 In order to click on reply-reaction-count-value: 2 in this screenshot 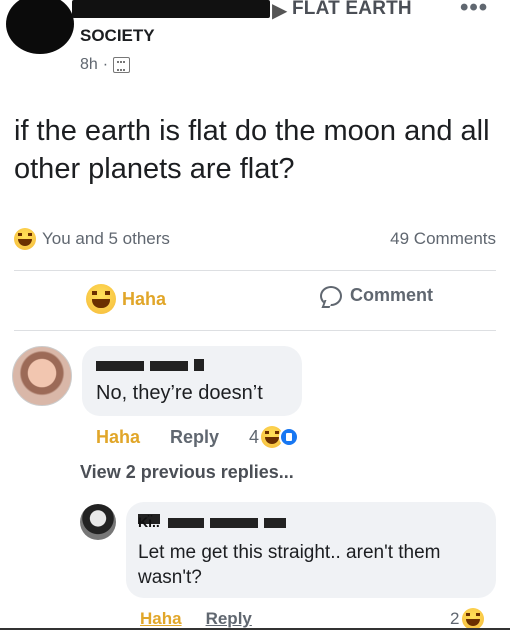, I will do `click(455, 618)`.